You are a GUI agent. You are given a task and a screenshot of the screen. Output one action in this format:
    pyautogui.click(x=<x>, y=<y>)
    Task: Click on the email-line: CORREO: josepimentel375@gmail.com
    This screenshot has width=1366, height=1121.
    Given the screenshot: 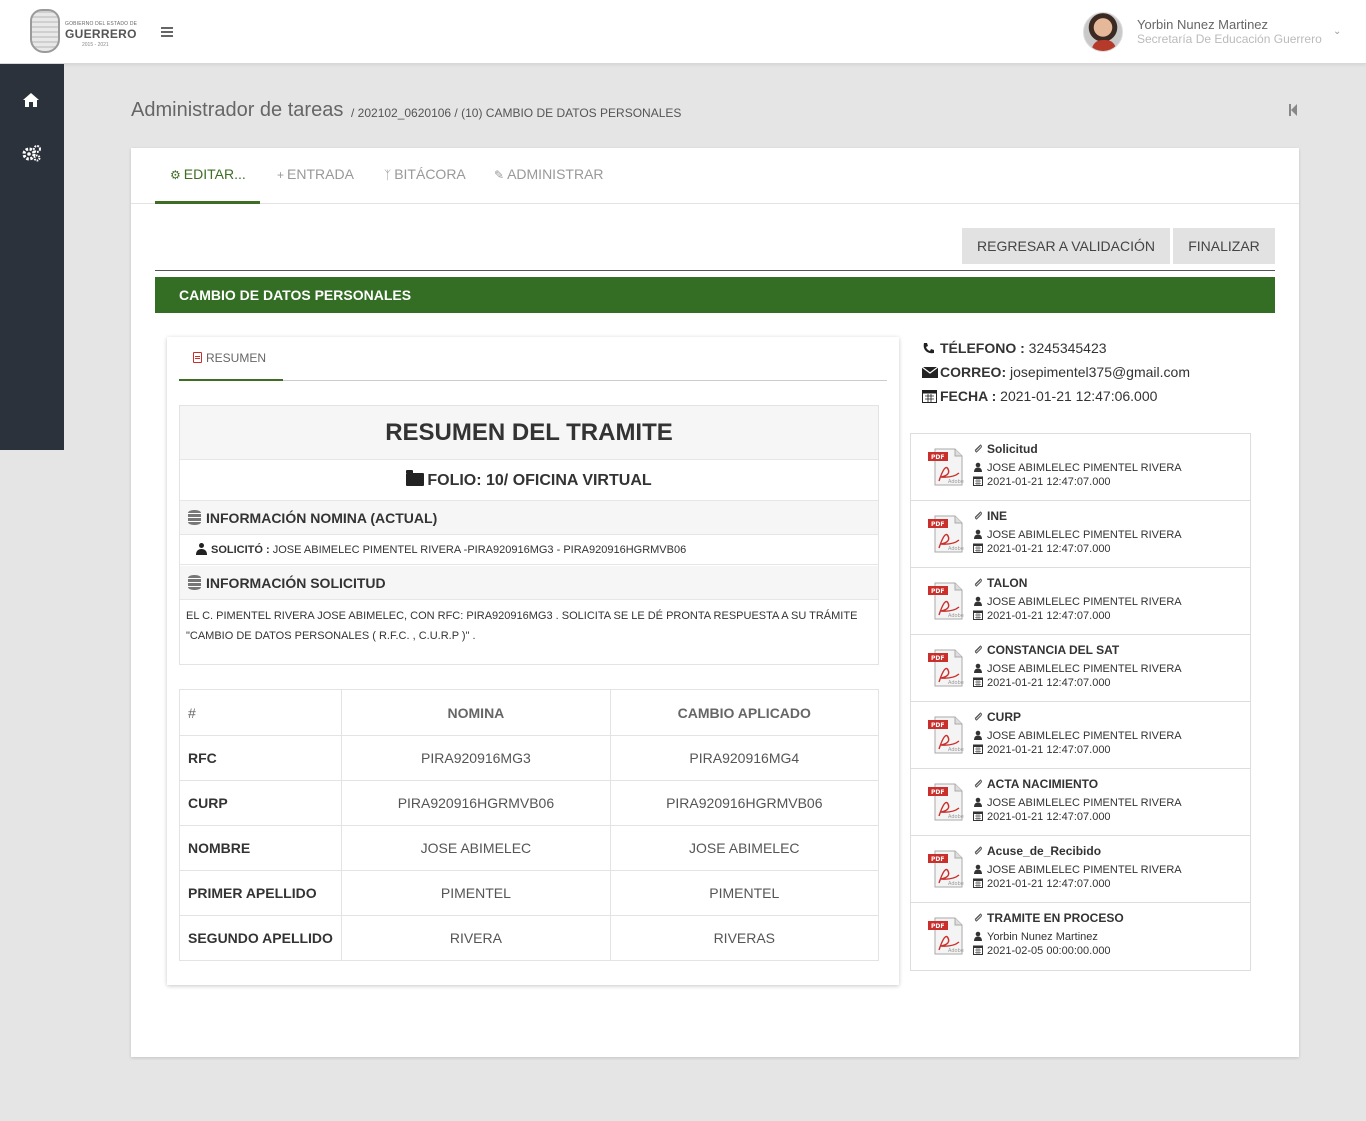 What is the action you would take?
    pyautogui.click(x=1055, y=372)
    